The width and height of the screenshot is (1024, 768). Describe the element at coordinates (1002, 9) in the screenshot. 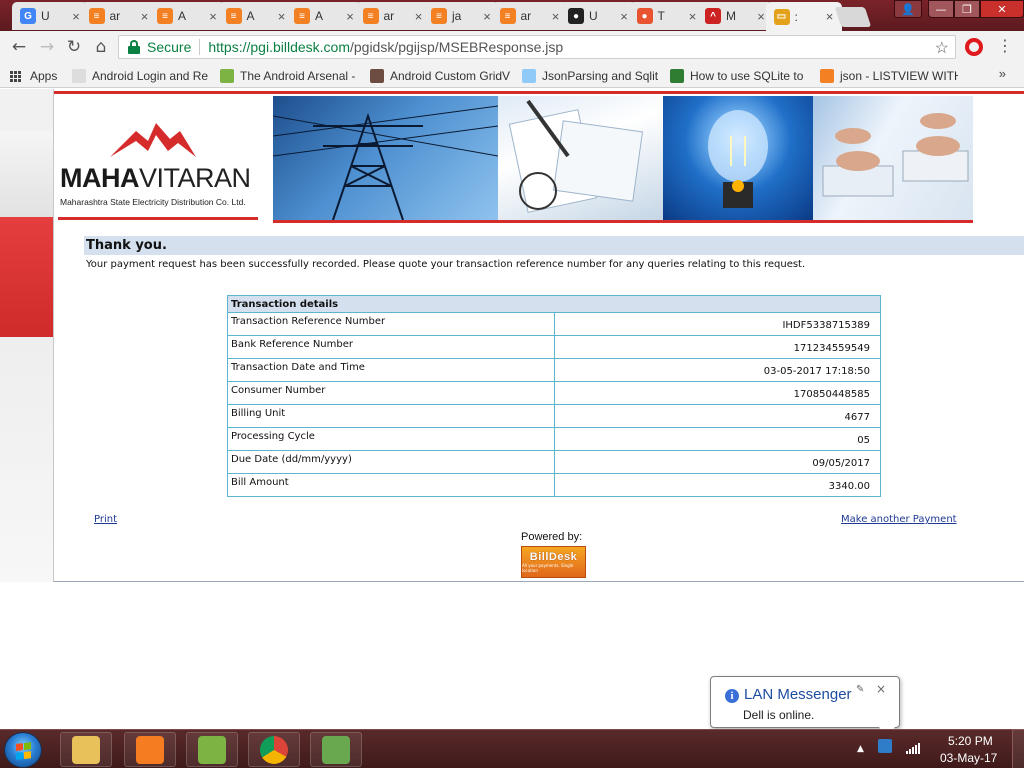

I see `close-window-button: ✕` at that location.